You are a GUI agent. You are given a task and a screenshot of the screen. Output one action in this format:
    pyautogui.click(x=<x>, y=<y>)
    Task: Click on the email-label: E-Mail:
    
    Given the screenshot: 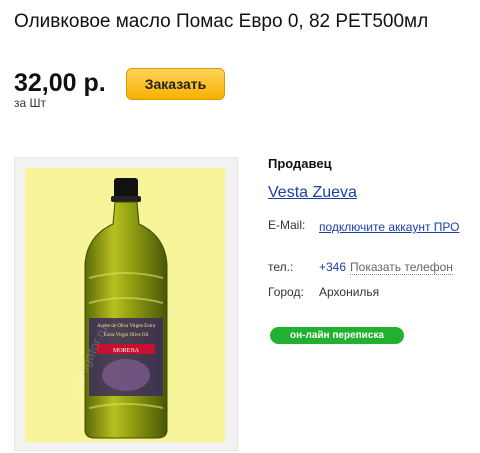 What is the action you would take?
    pyautogui.click(x=287, y=225)
    